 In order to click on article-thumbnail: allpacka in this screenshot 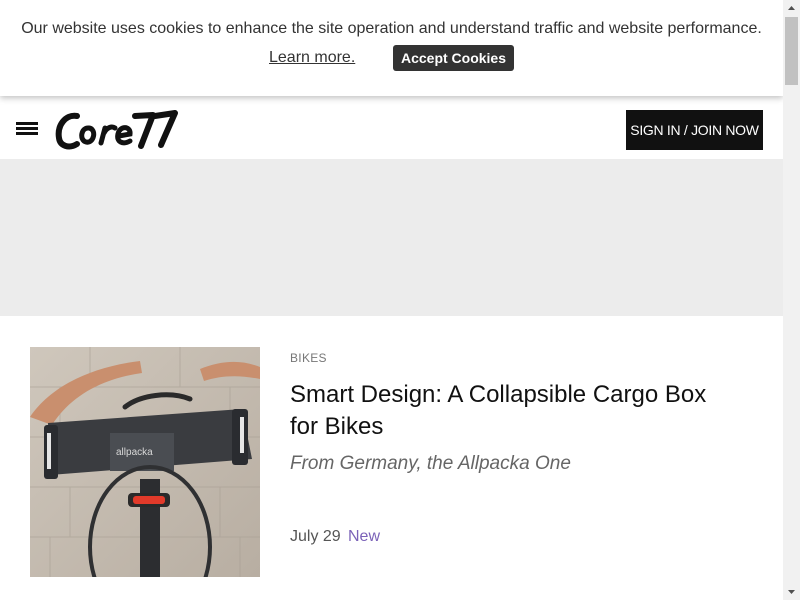, I will do `click(145, 462)`.